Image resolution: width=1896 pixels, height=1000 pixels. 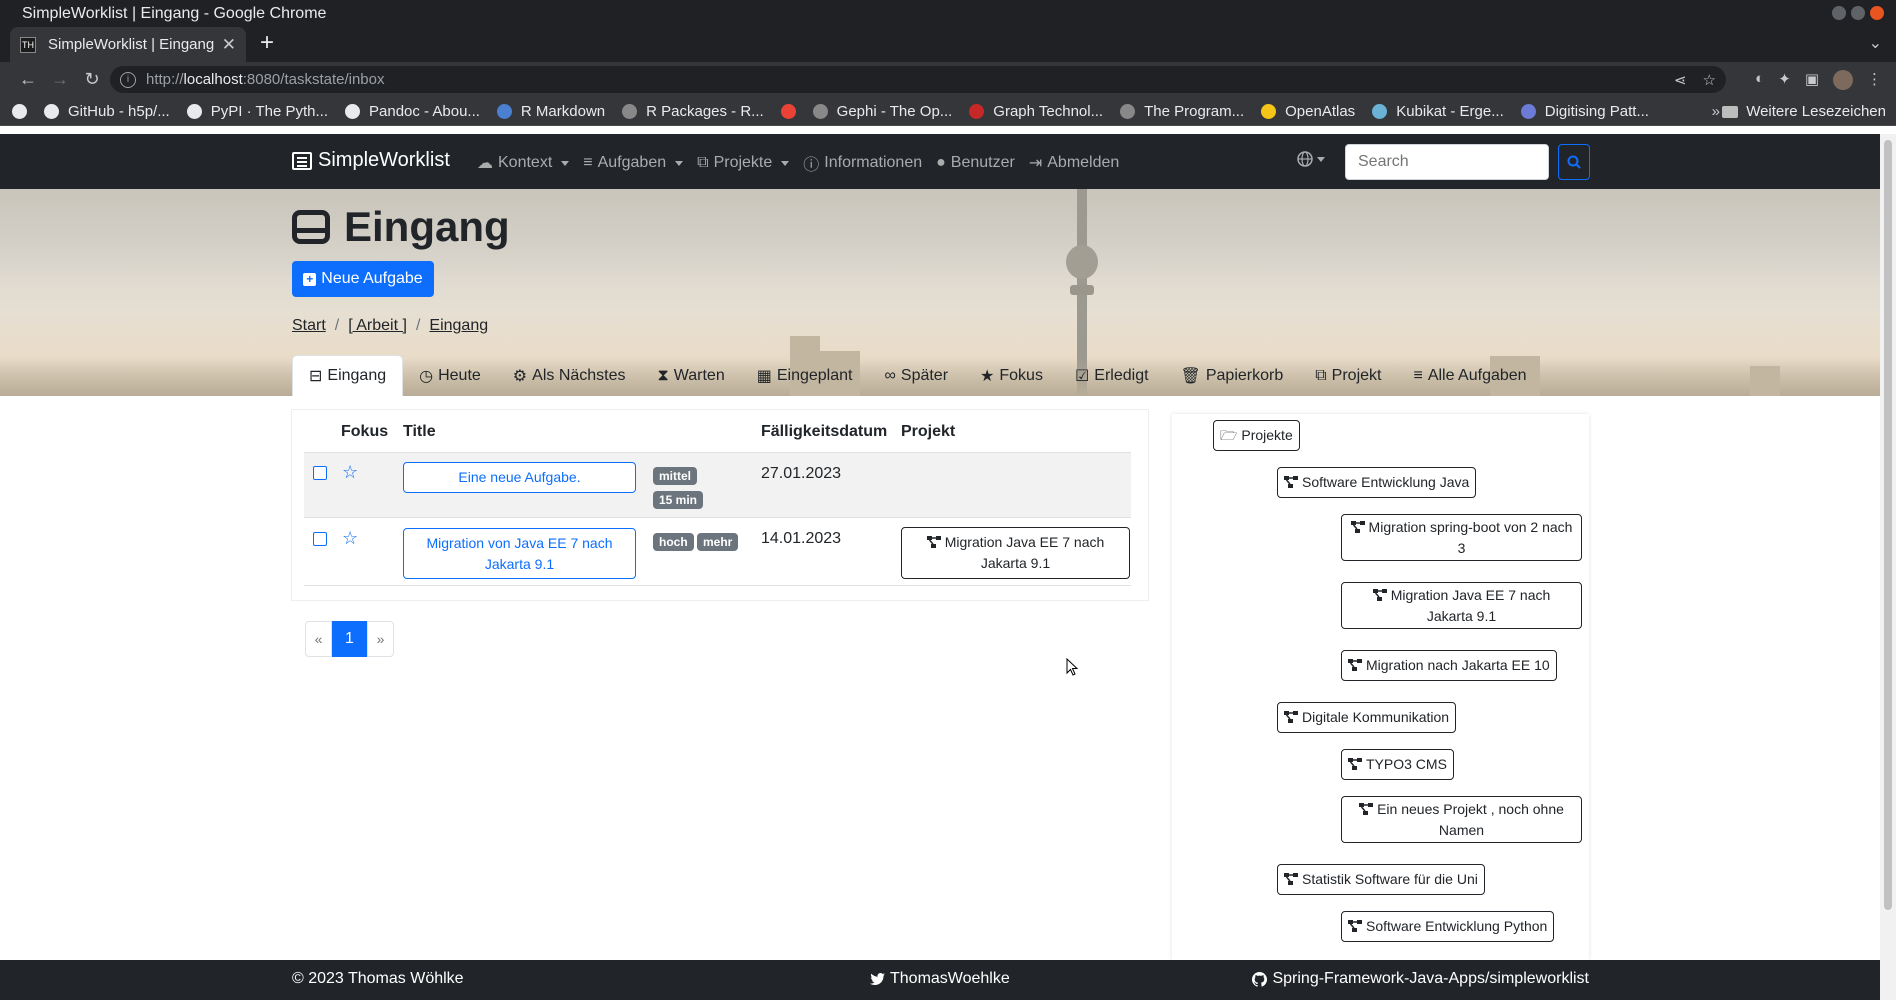 What do you see at coordinates (1816, 111) in the screenshot?
I see `other-bookmarks-label: Weitere Lesezeichen` at bounding box center [1816, 111].